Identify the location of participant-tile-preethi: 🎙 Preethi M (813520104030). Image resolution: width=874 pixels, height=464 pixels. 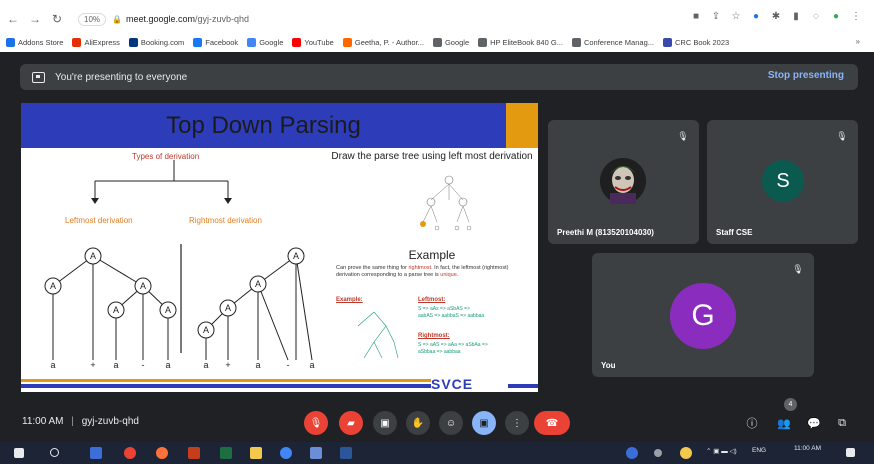
(623, 182).